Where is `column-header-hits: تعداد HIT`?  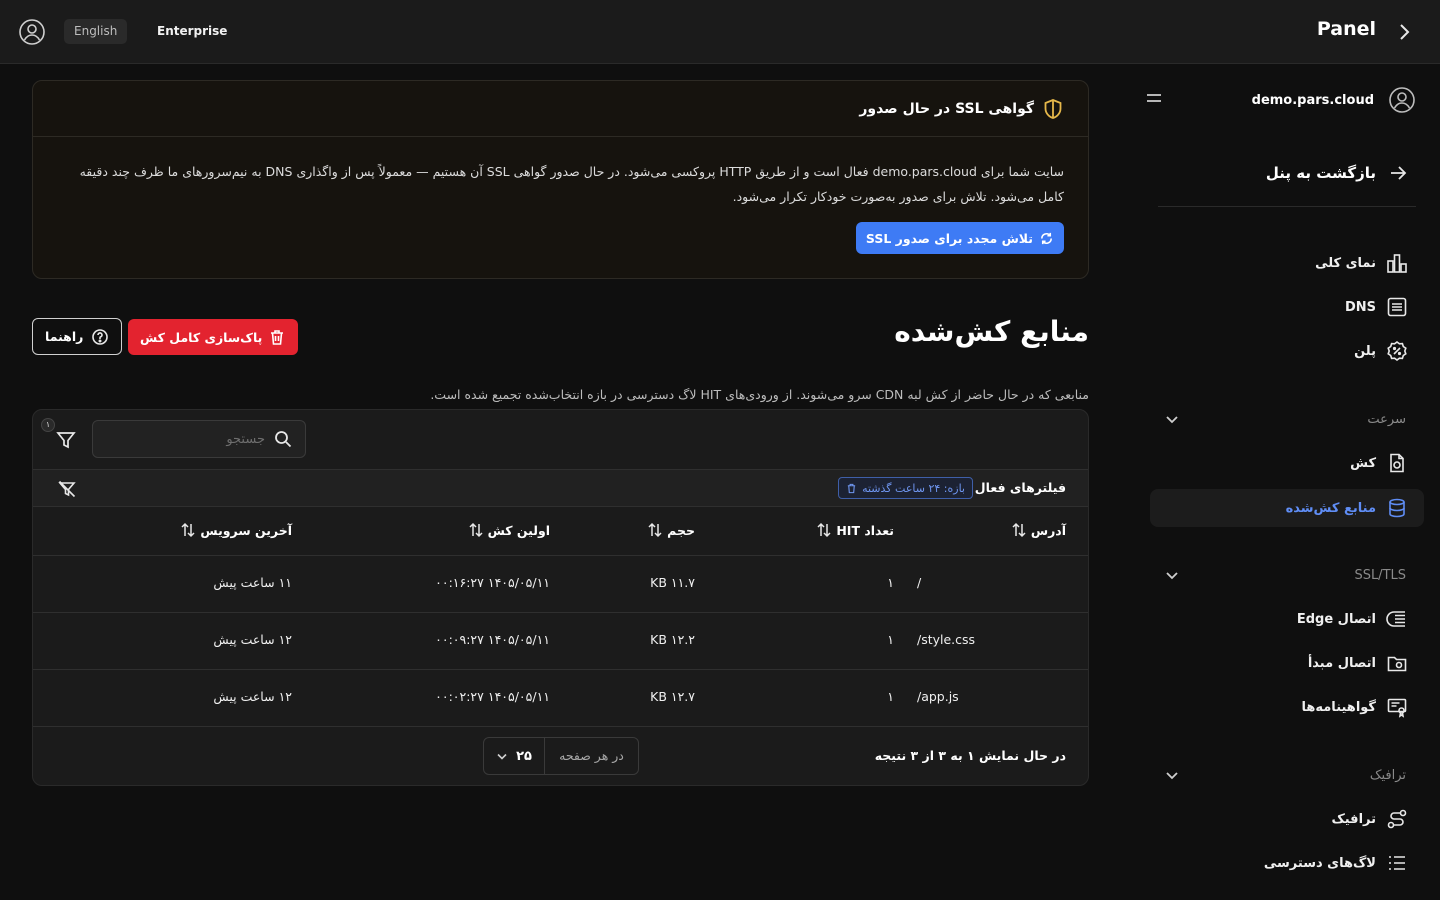
column-header-hits: تعداد HIT is located at coordinates (855, 530).